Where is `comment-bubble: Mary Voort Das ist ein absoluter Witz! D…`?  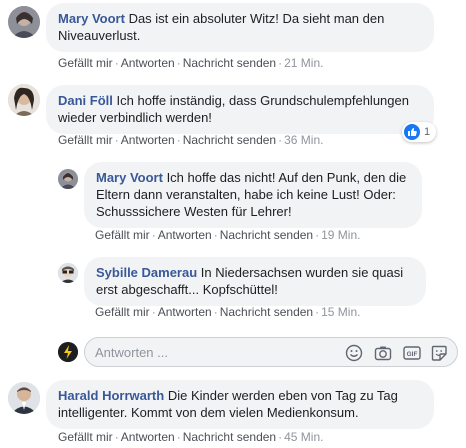
comment-bubble: Mary Voort Das ist ein absoluter Witz! D… is located at coordinates (240, 27).